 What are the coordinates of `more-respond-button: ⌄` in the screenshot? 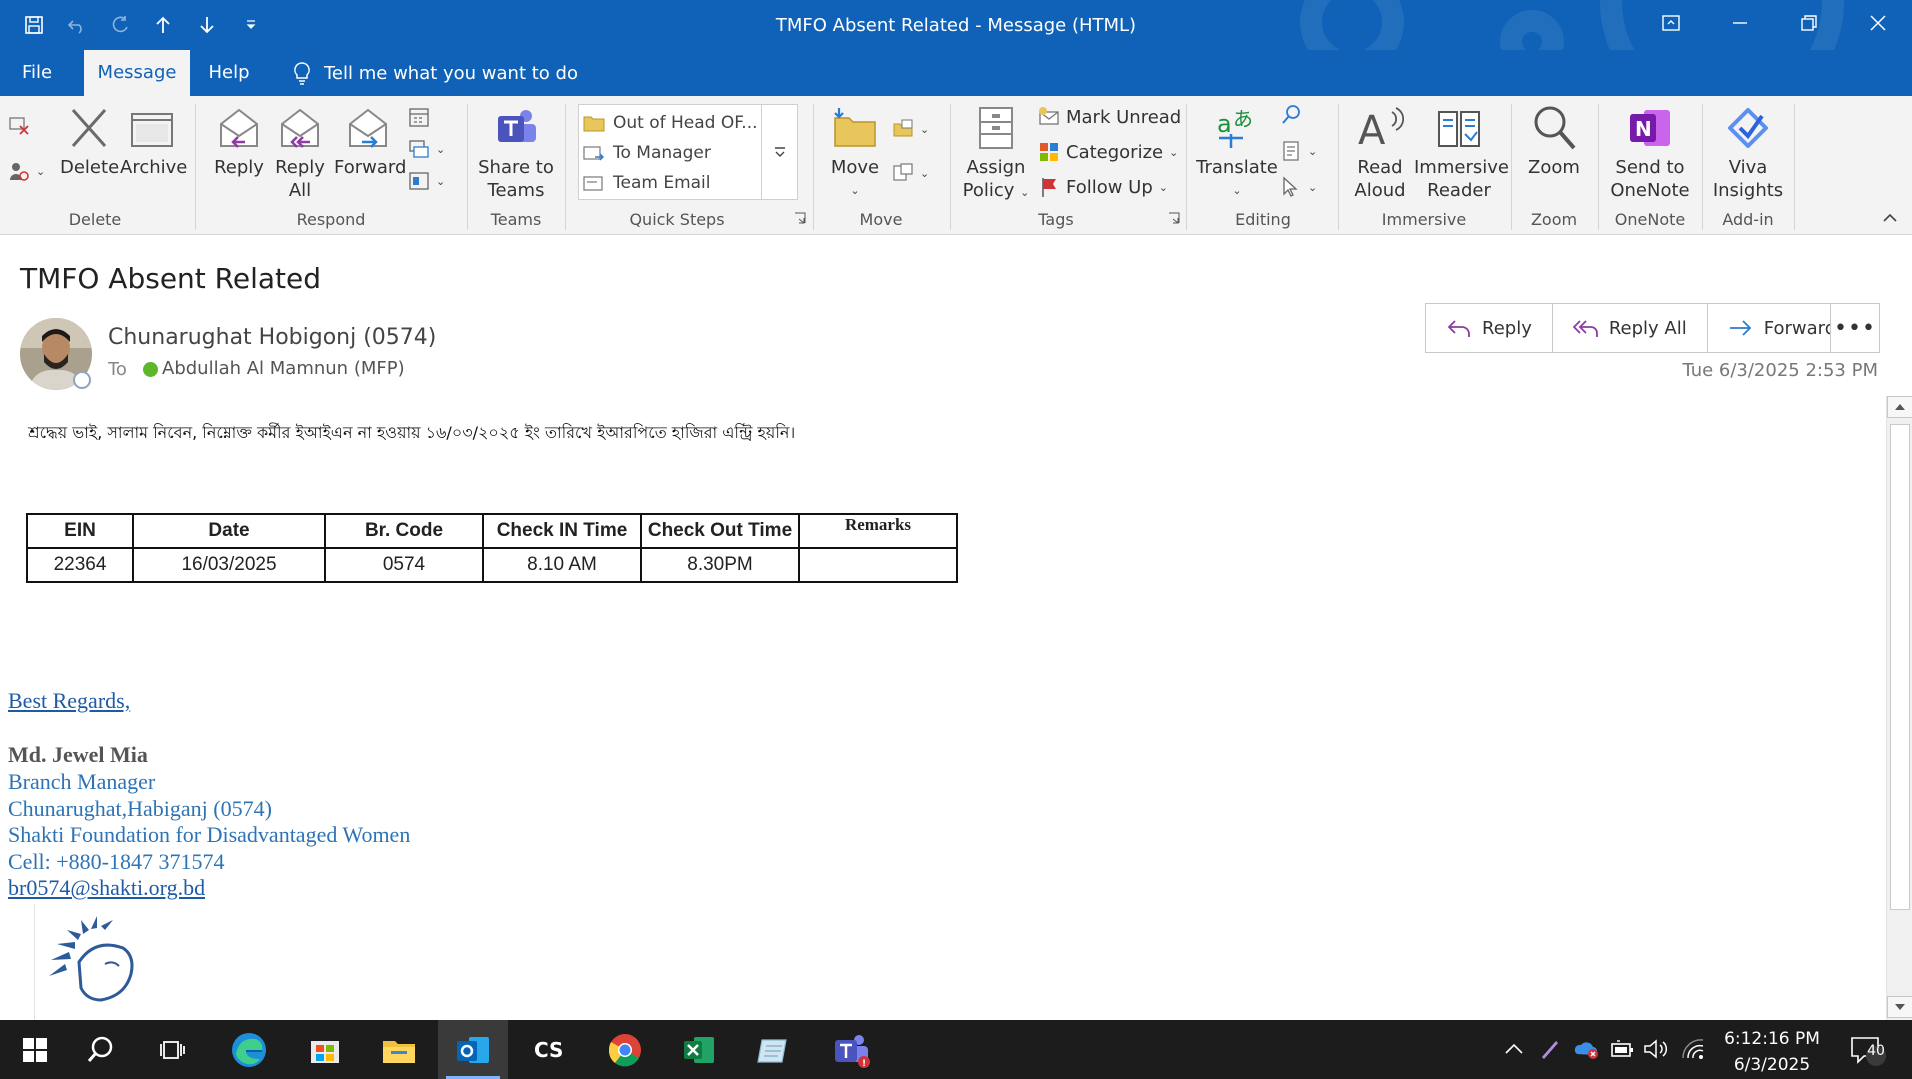 It's located at (426, 181).